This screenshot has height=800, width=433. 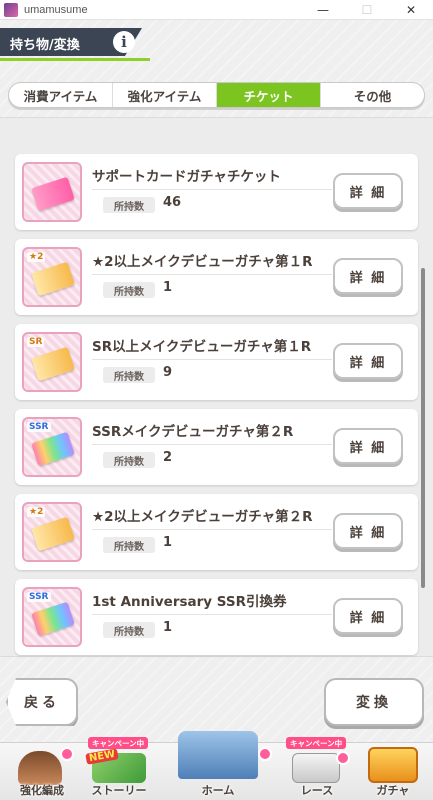 I want to click on nav-label: ストーリー, so click(x=119, y=790).